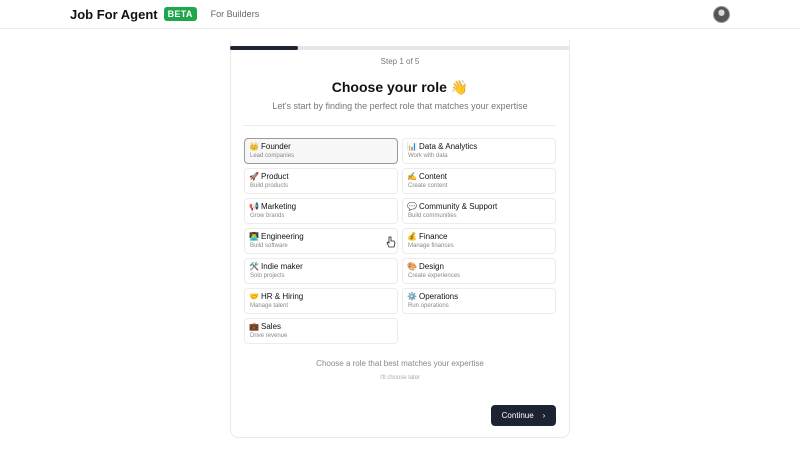 This screenshot has height=453, width=800. I want to click on megaphone-icon: 📢, so click(254, 206).